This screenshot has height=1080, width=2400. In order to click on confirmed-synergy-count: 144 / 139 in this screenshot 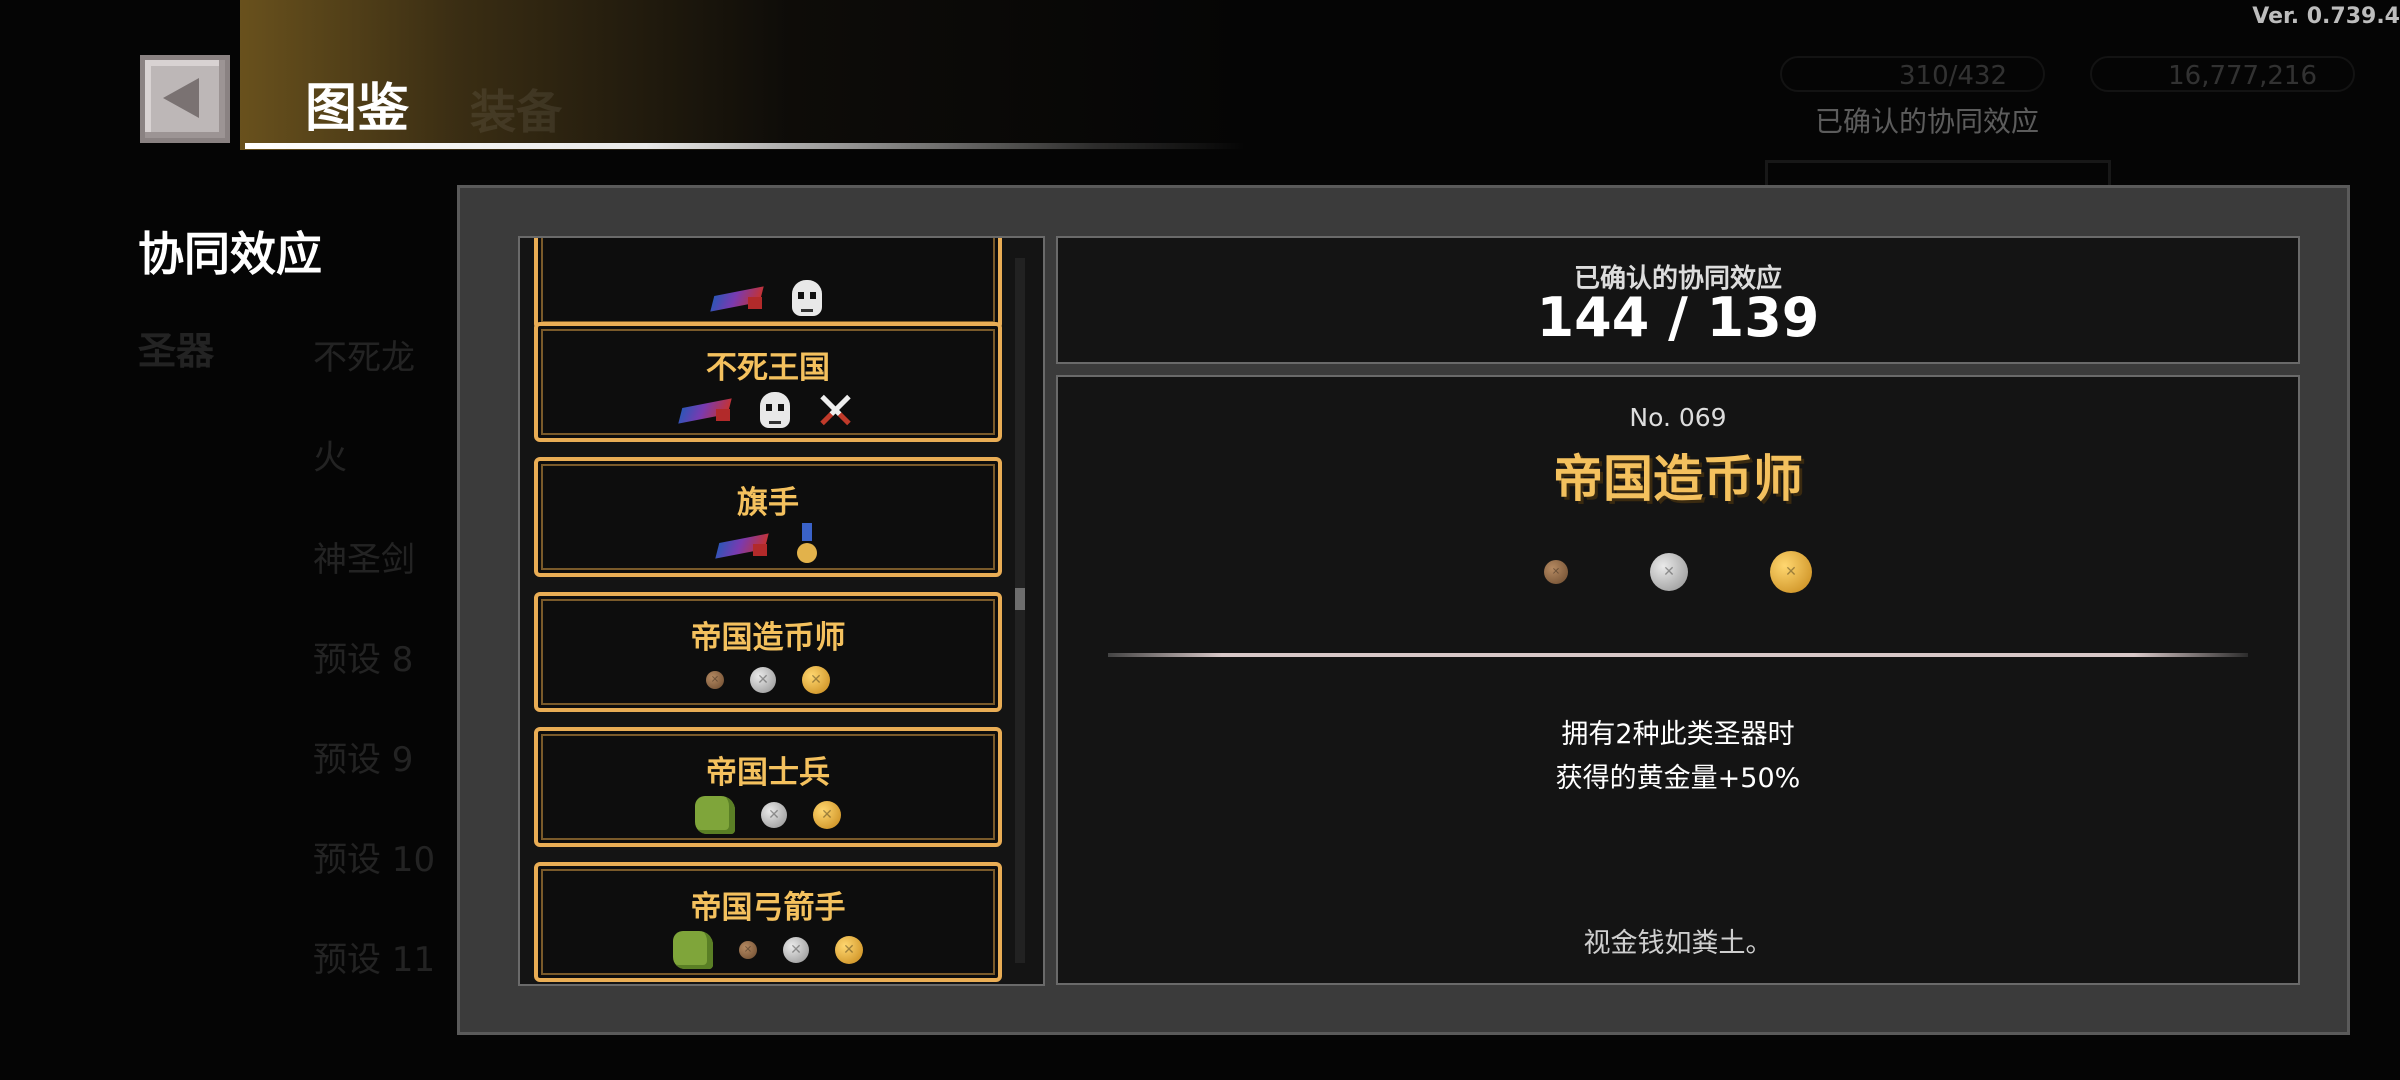, I will do `click(1678, 317)`.